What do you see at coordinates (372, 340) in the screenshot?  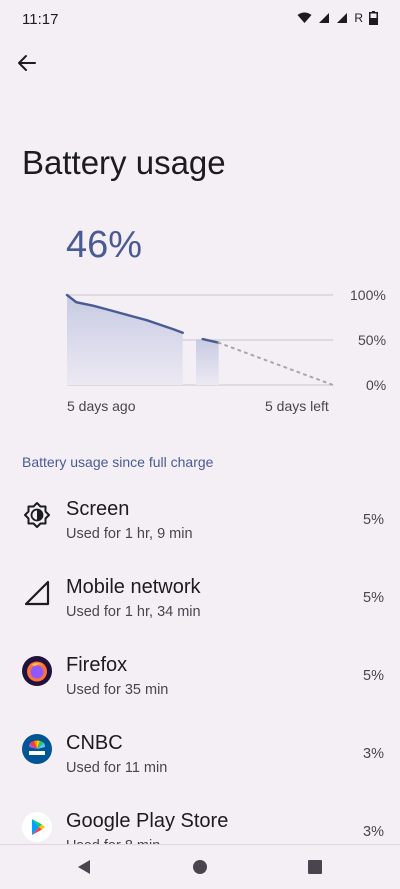 I see `y-label-50: 50%` at bounding box center [372, 340].